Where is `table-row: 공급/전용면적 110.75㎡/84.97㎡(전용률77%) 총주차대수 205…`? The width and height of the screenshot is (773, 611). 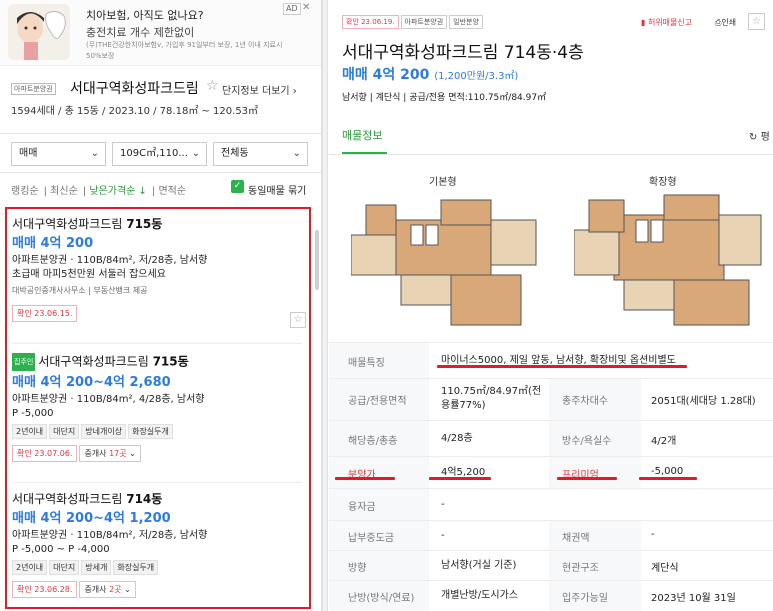
table-row: 공급/전용면적 110.75㎡/84.97㎡(전용률77%) 총주차대수 205… is located at coordinates (551, 399).